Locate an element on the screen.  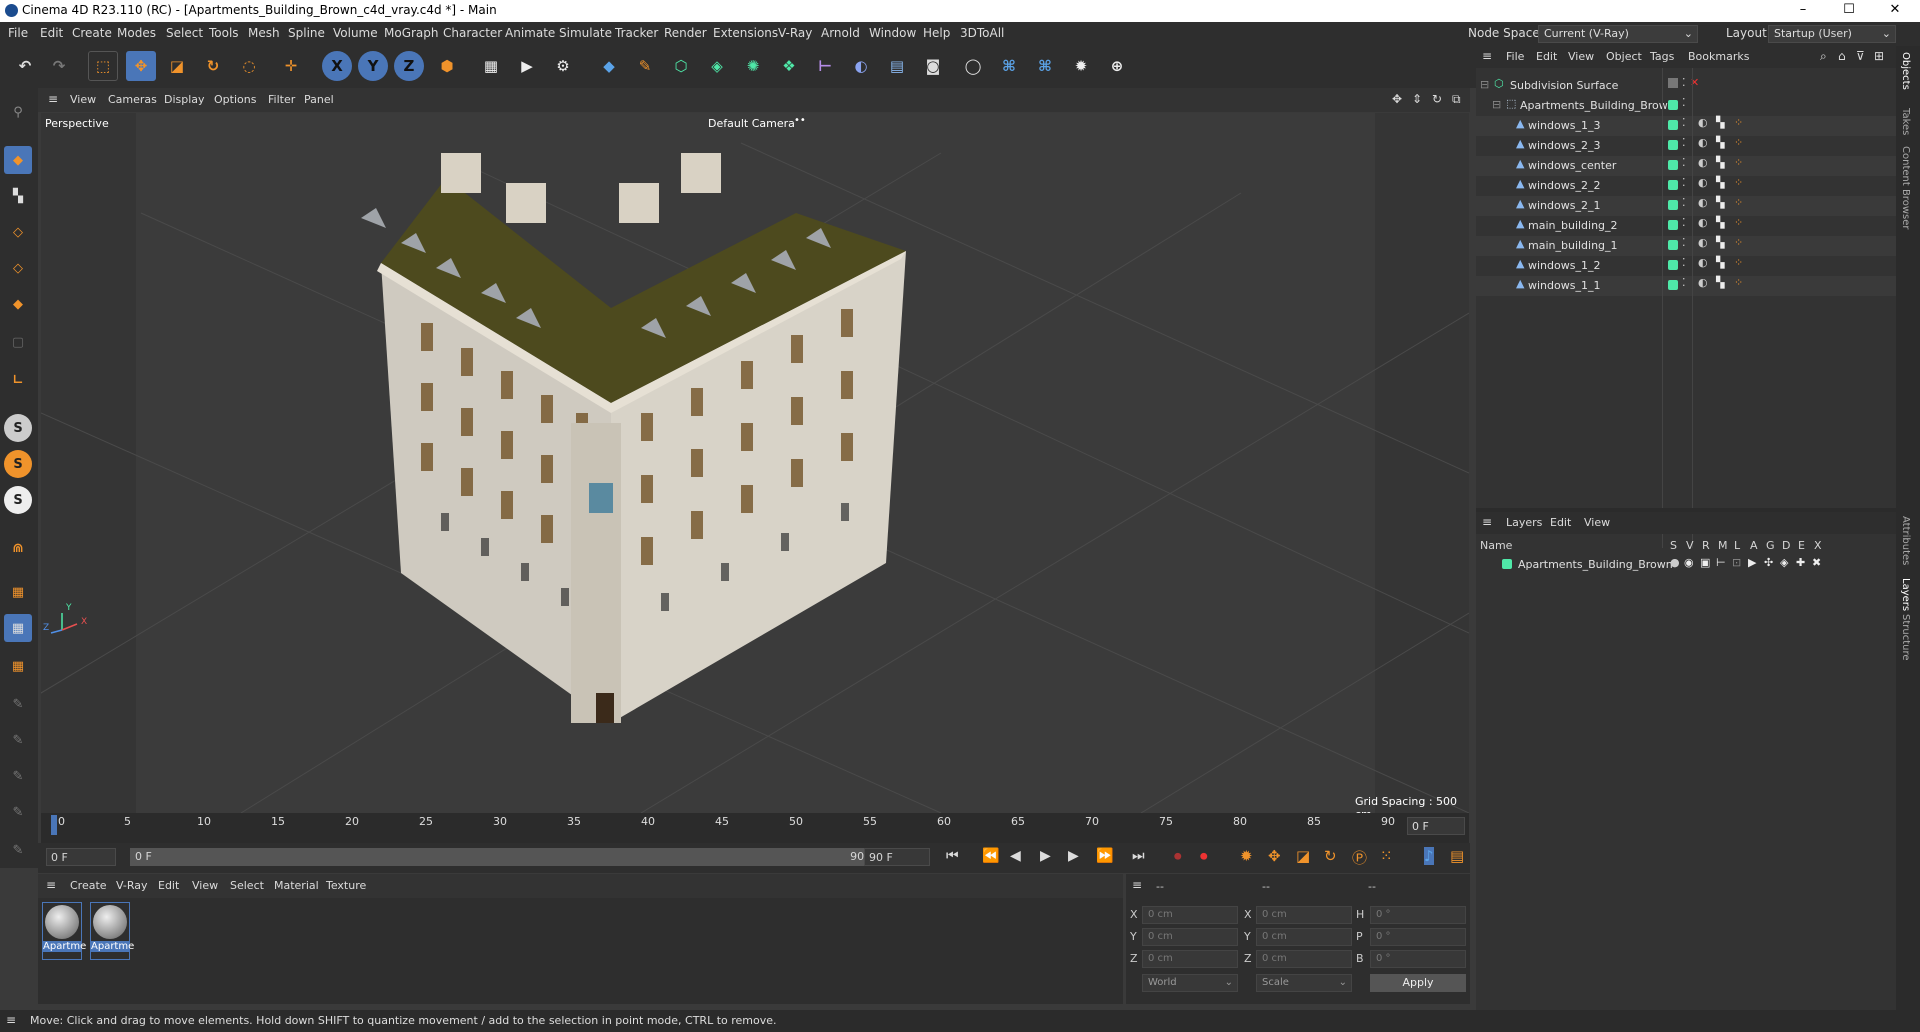
close-button: ✕ is located at coordinates (1895, 11).